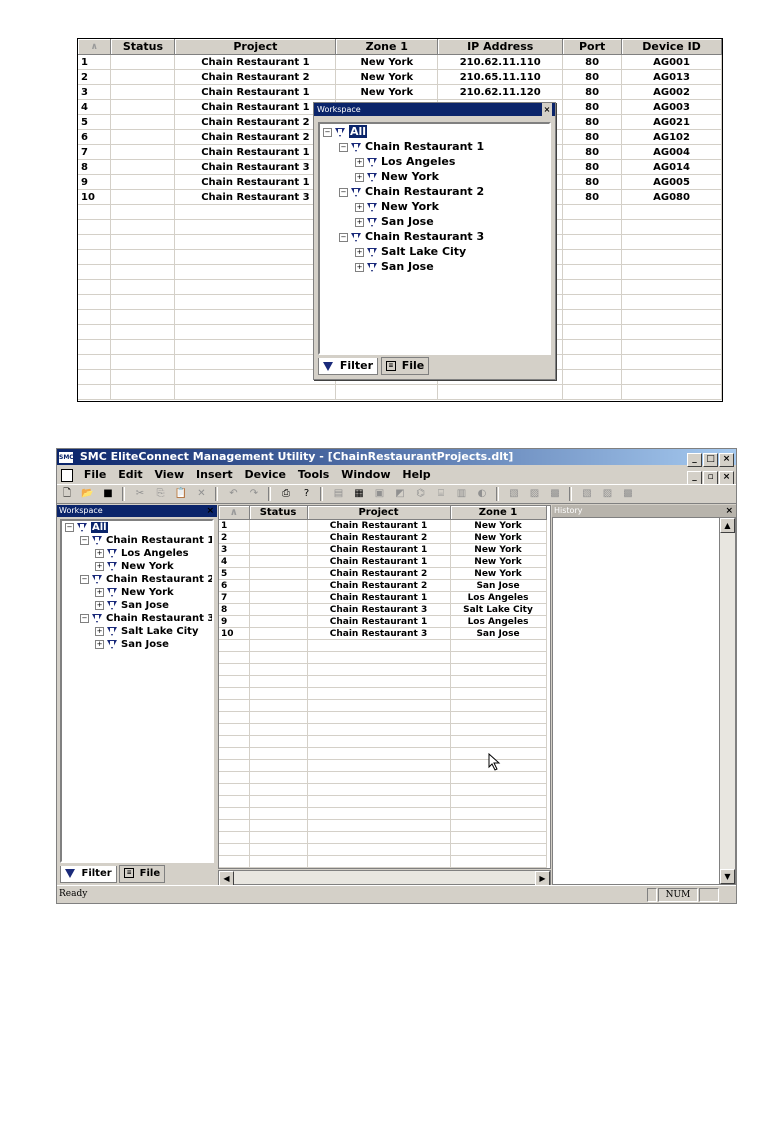 The image size is (757, 1144). I want to click on menu-device: Device, so click(266, 474).